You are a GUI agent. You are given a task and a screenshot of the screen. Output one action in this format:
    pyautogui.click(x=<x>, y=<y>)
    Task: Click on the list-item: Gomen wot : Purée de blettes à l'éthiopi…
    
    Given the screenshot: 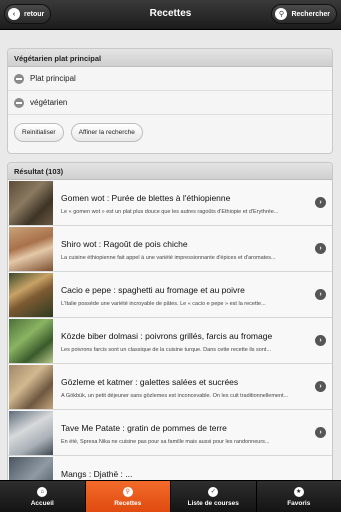 What is the action you would take?
    pyautogui.click(x=170, y=203)
    